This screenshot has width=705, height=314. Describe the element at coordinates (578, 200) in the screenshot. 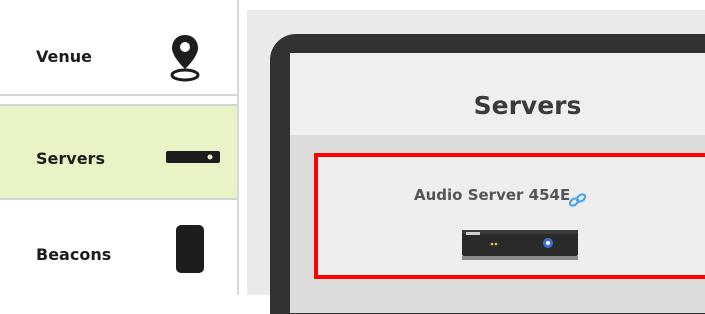

I see `link-icon` at that location.